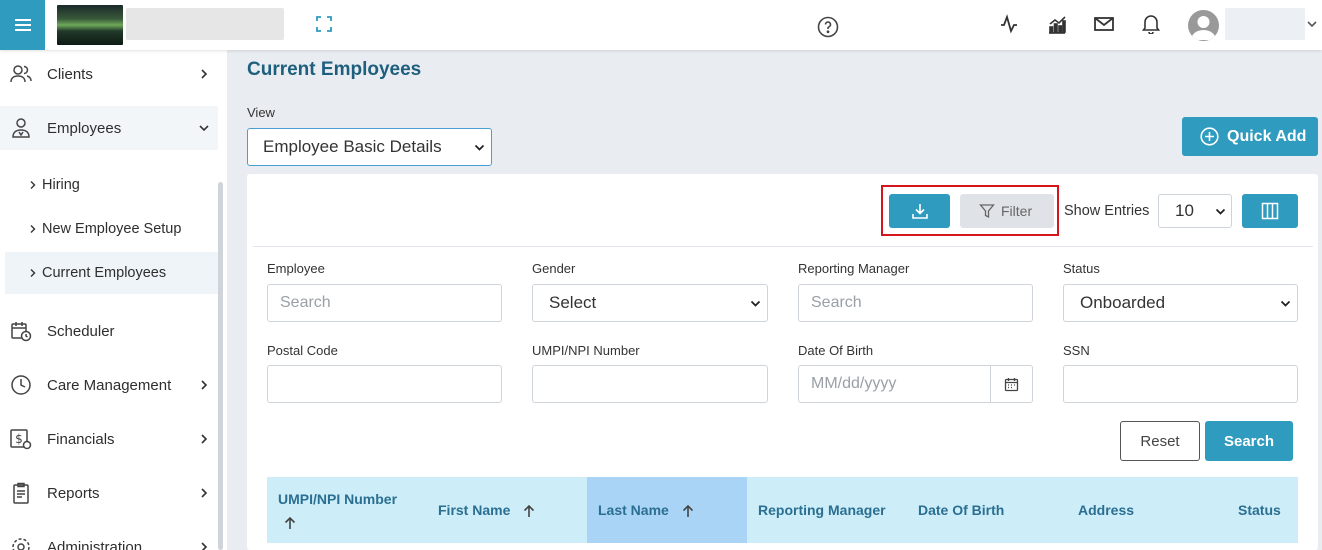 The width and height of the screenshot is (1322, 550). Describe the element at coordinates (915, 303) in the screenshot. I see `reporting-manager-search-input: Search` at that location.